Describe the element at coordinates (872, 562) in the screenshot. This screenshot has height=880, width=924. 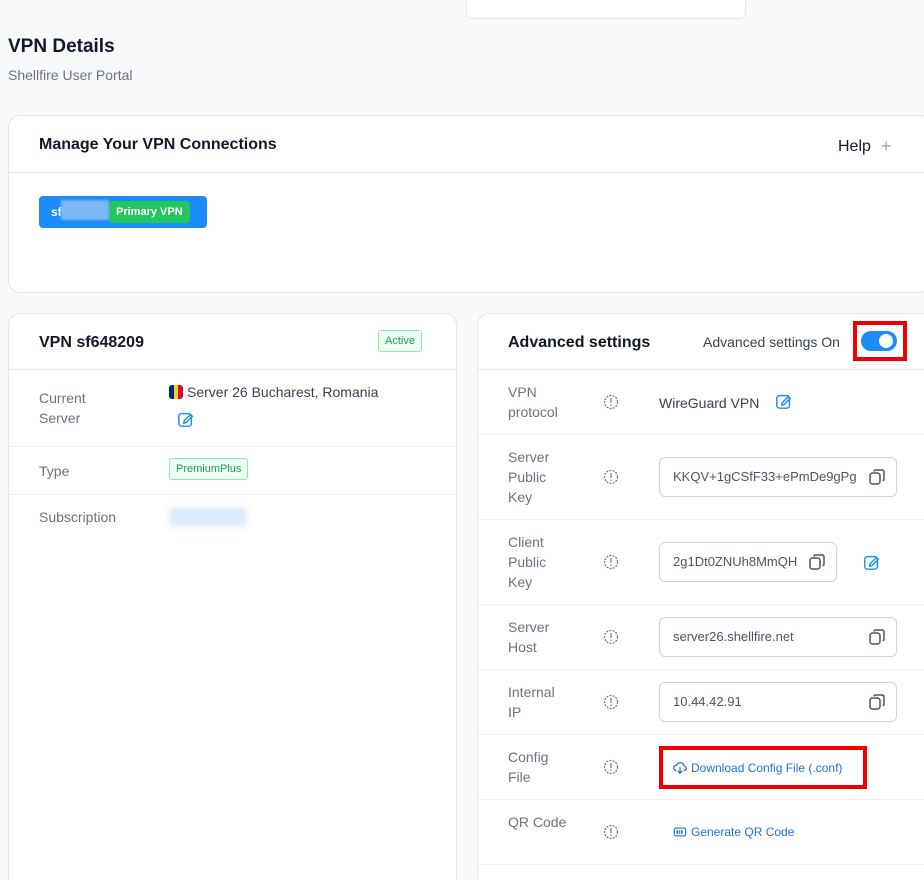
I see `edit-client-key-icon` at that location.